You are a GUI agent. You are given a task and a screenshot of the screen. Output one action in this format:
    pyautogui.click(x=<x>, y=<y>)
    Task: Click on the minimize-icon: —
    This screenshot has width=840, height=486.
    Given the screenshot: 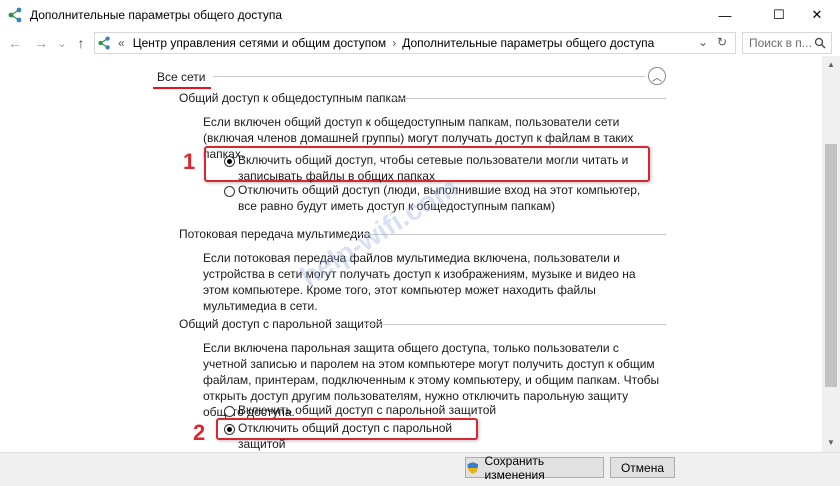 What is the action you would take?
    pyautogui.click(x=725, y=15)
    